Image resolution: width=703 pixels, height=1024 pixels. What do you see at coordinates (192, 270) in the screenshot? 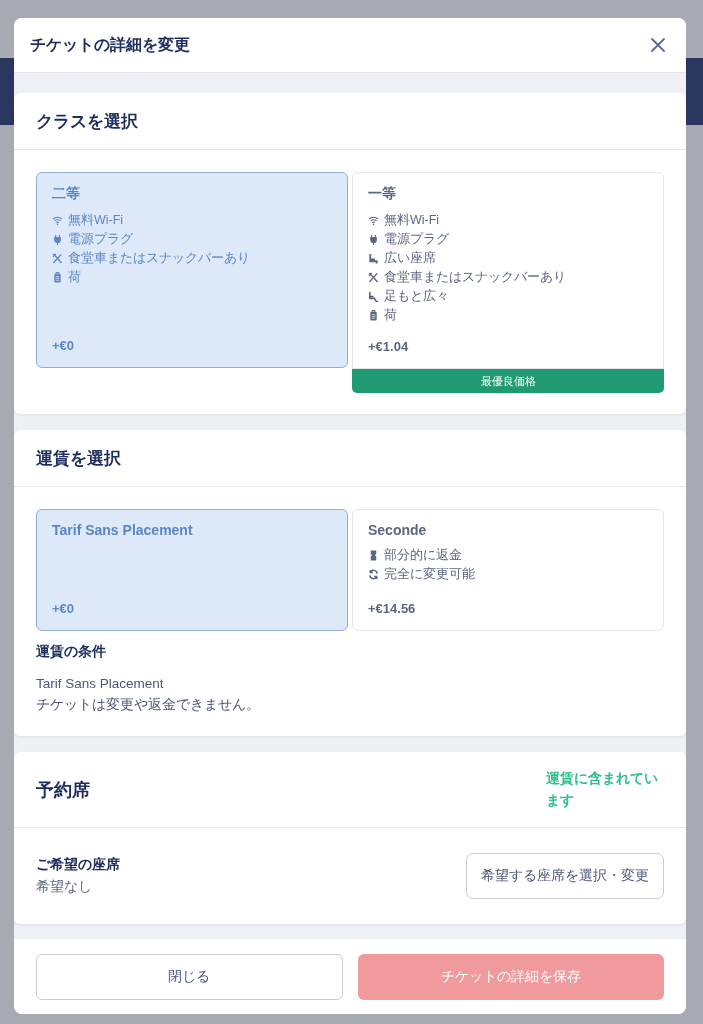
I see `option-card: 二等 無料Wi-Fi 電源プラグ 食堂車またはスナックバーあり 荷 +€0` at bounding box center [192, 270].